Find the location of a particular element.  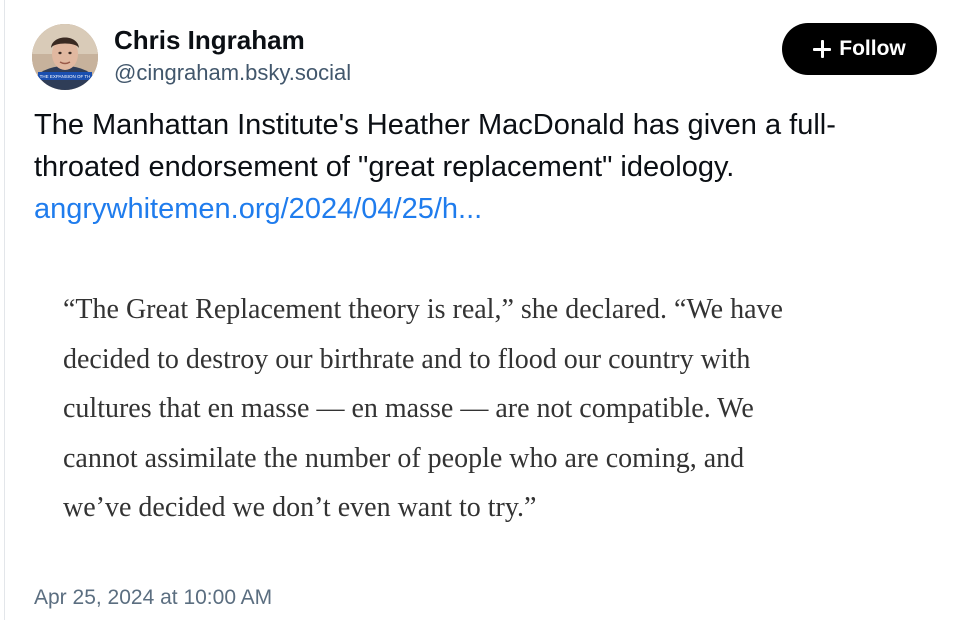

plus-icon is located at coordinates (822, 49).